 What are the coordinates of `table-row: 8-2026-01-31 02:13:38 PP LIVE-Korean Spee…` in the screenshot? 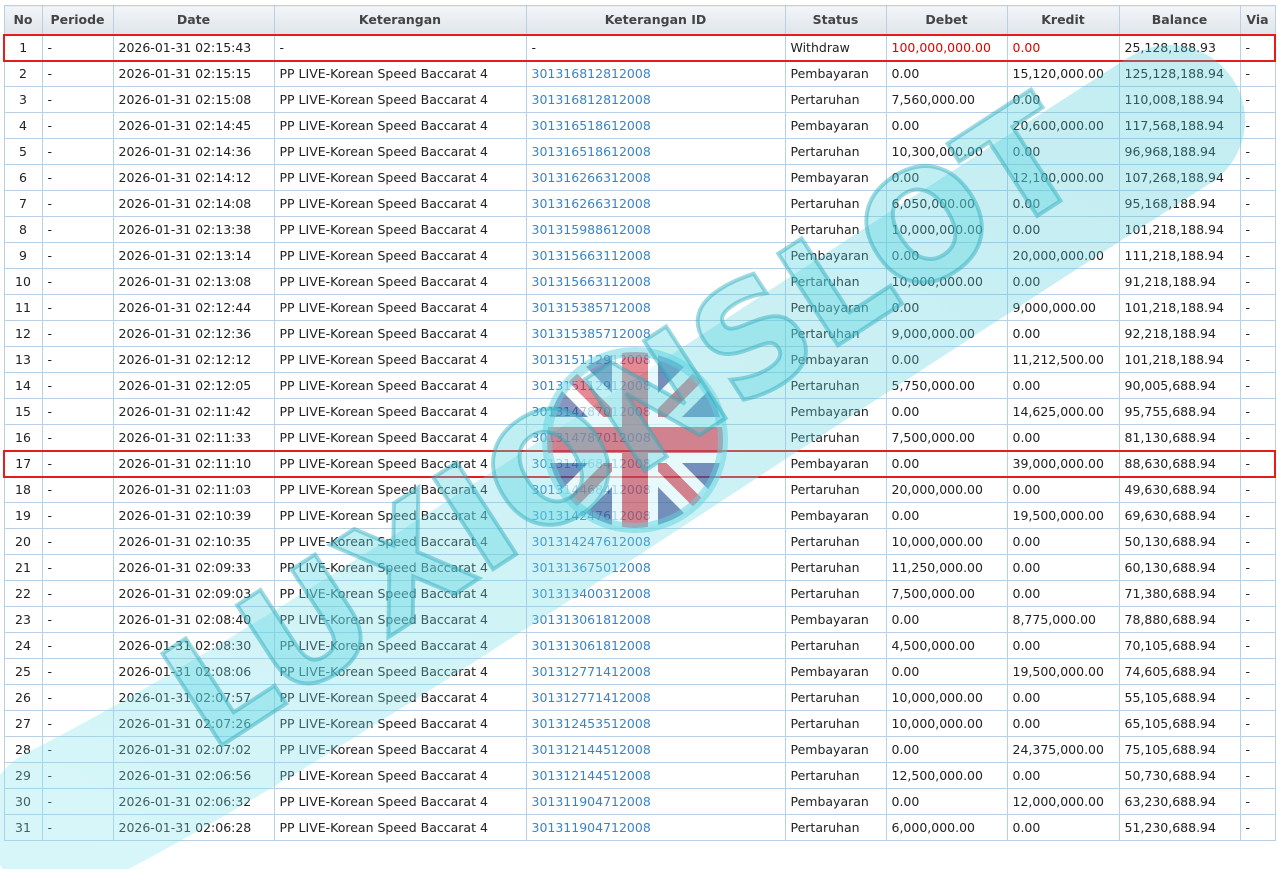 It's located at (639, 229).